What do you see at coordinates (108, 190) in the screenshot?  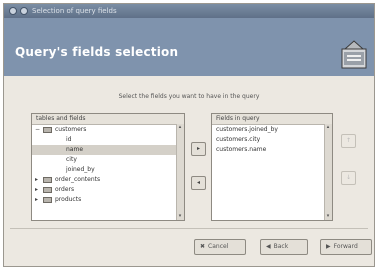 I see `tree-table-row: ▸ orders` at bounding box center [108, 190].